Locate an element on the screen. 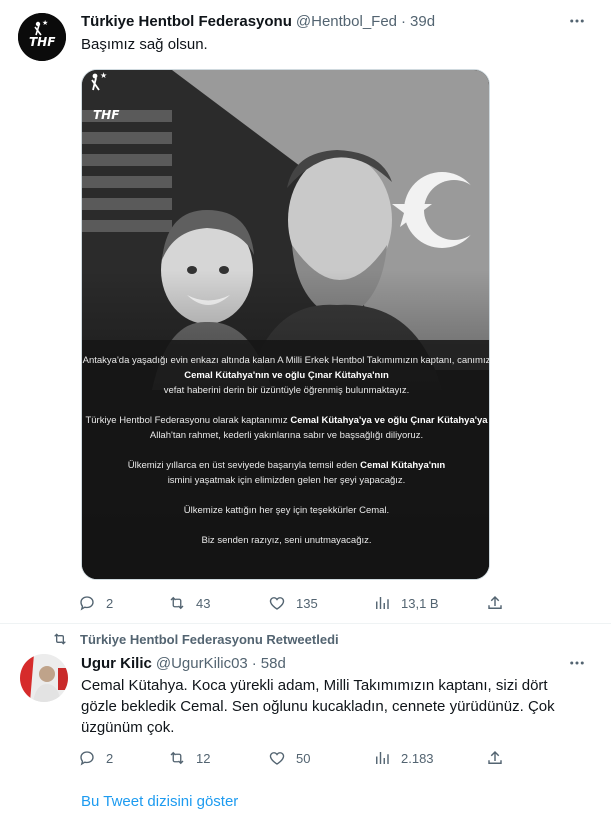 Image resolution: width=611 pixels, height=828 pixels. views-count: 2.183 is located at coordinates (417, 758).